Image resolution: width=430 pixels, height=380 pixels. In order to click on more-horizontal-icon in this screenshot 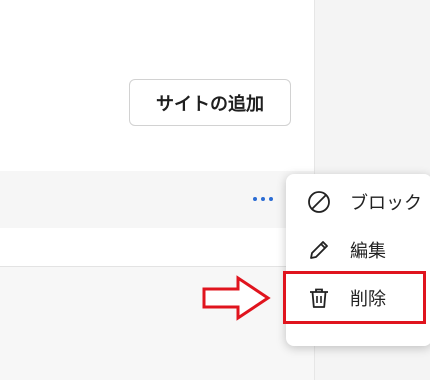, I will do `click(263, 199)`.